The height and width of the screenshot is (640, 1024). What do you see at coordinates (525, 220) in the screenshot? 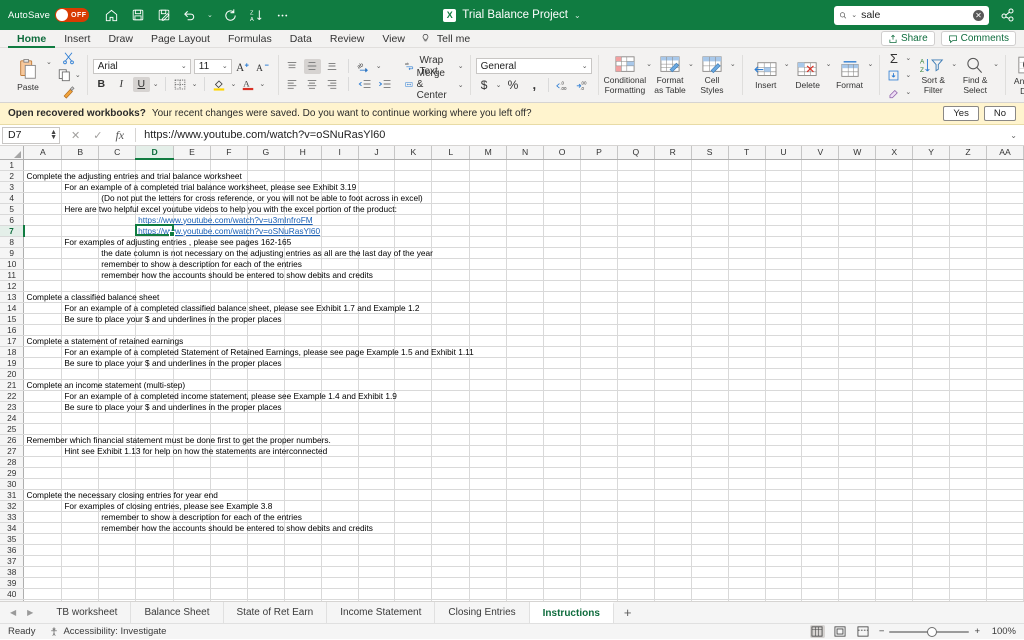
I see `cell-N6` at bounding box center [525, 220].